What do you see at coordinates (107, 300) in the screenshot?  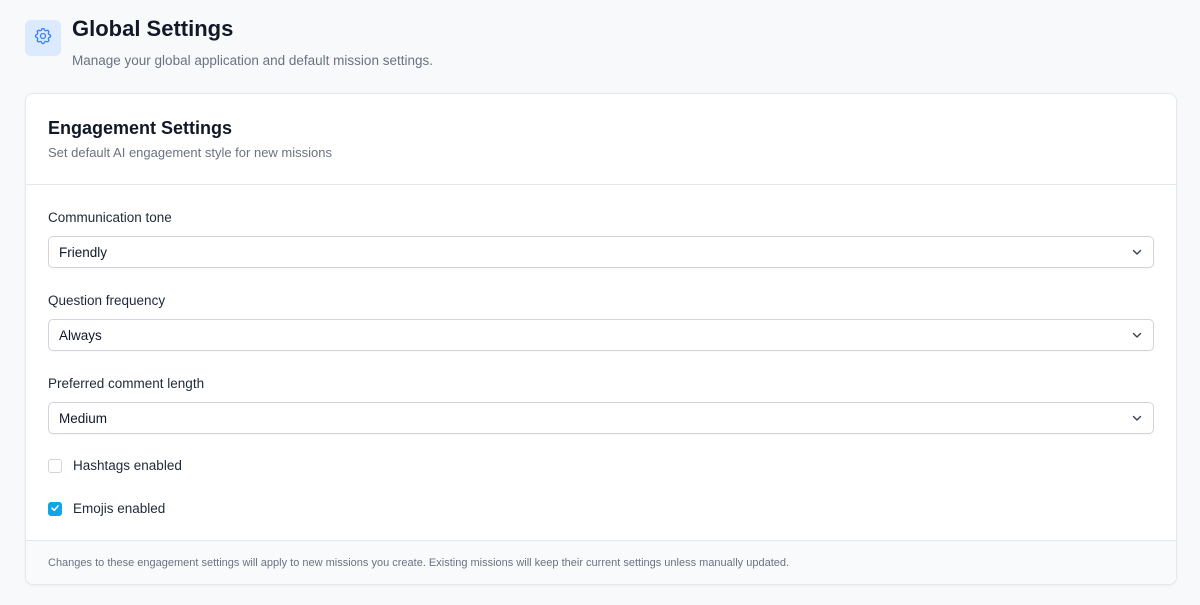 I see `question-frequency-label: Question frequency` at bounding box center [107, 300].